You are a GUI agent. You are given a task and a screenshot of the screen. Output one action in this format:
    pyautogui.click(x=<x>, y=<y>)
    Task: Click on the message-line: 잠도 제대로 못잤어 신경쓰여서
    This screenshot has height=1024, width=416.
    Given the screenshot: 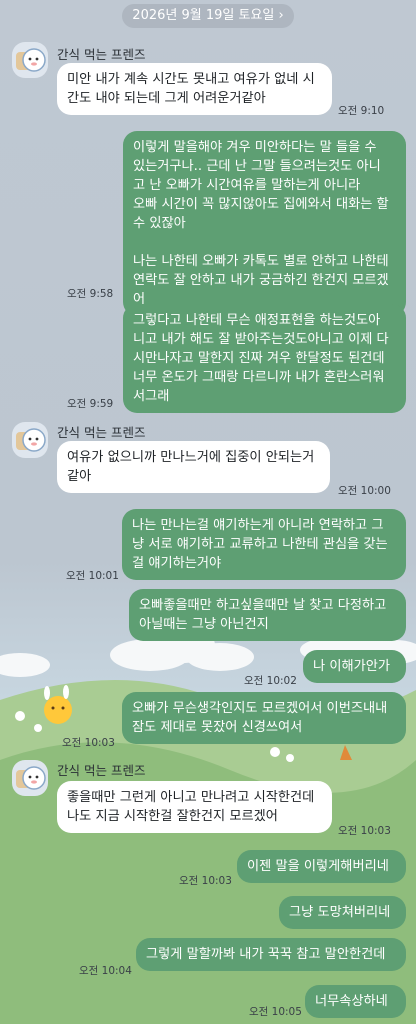 What is the action you would take?
    pyautogui.click(x=217, y=727)
    